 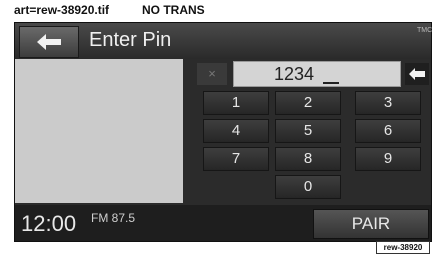 What do you see at coordinates (317, 74) in the screenshot?
I see `pin-field: 1234` at bounding box center [317, 74].